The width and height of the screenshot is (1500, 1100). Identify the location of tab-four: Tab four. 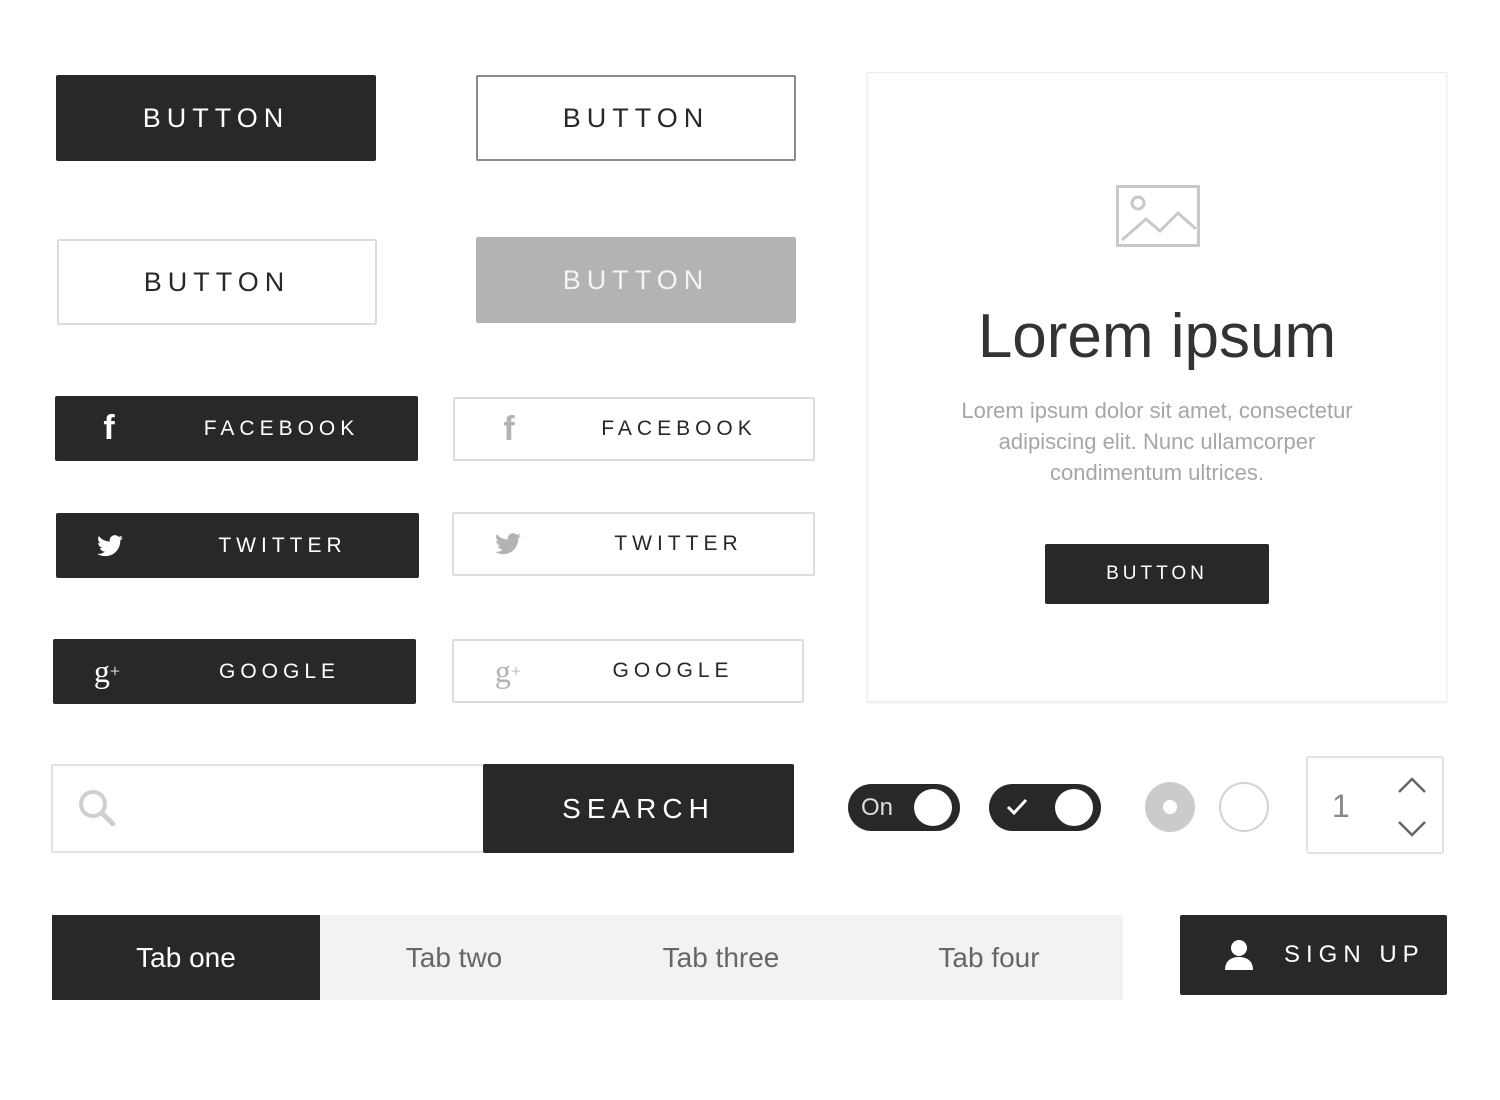
(989, 957).